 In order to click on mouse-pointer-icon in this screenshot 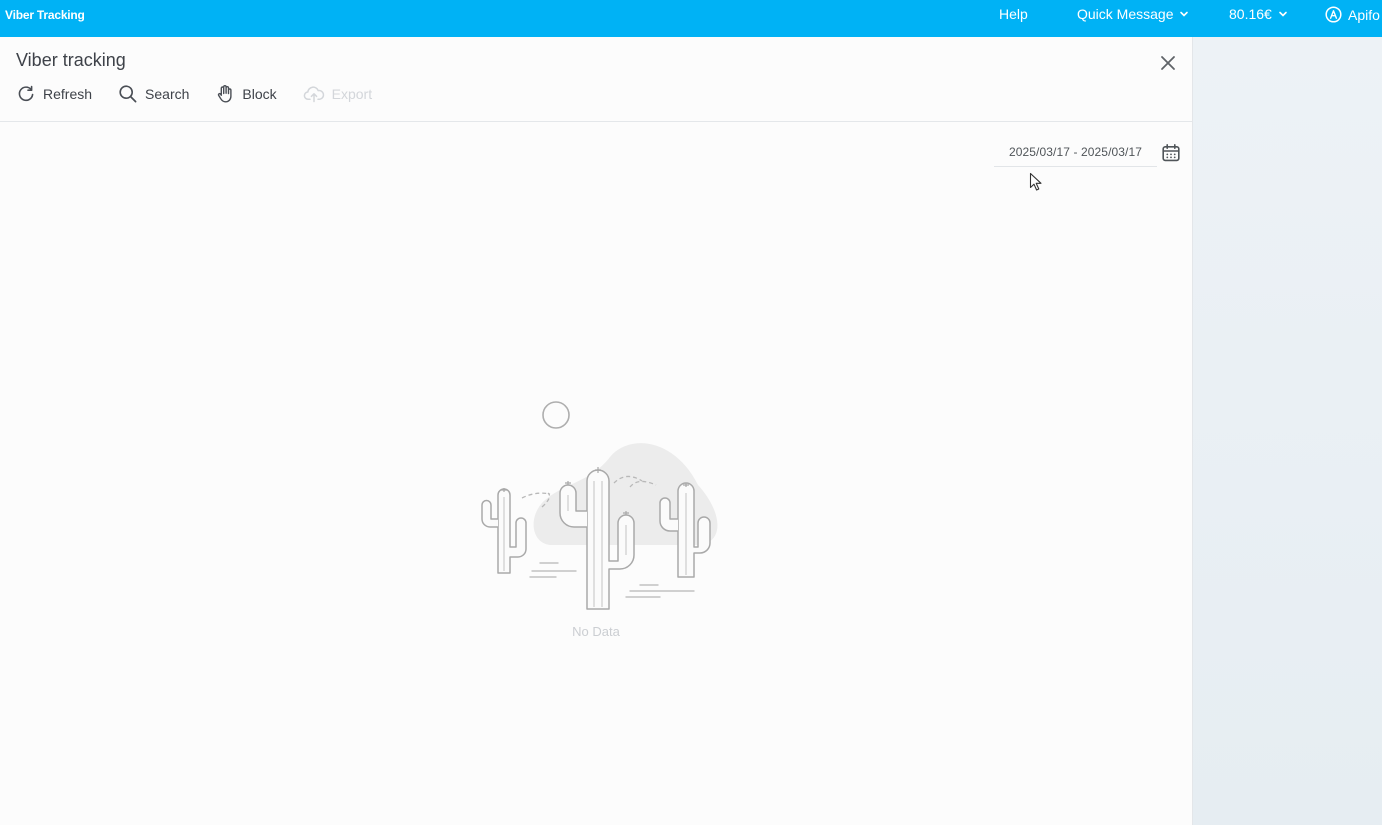, I will do `click(1035, 181)`.